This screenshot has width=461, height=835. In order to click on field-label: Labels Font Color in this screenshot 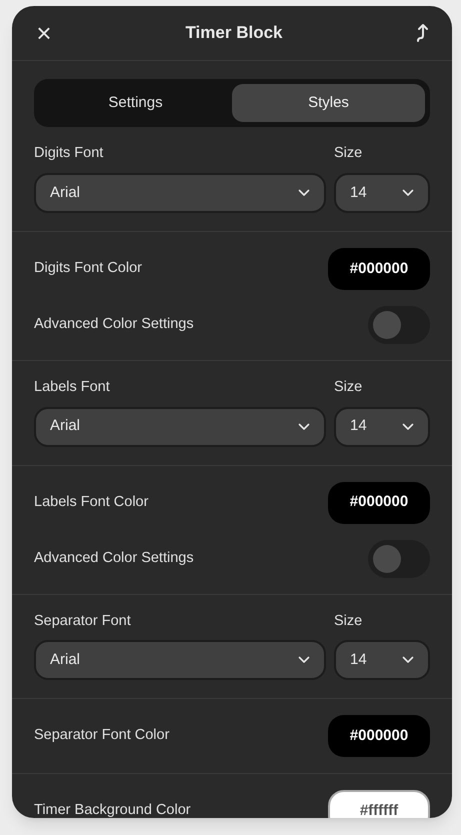, I will do `click(91, 502)`.